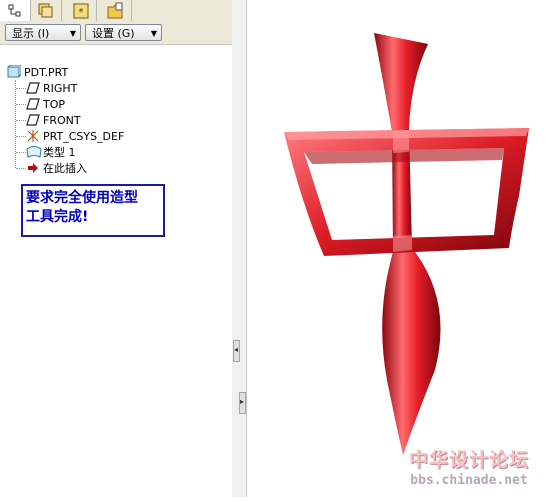 This screenshot has width=546, height=501. Describe the element at coordinates (239, 248) in the screenshot. I see `panel-splitter: ◂ ▸` at that location.